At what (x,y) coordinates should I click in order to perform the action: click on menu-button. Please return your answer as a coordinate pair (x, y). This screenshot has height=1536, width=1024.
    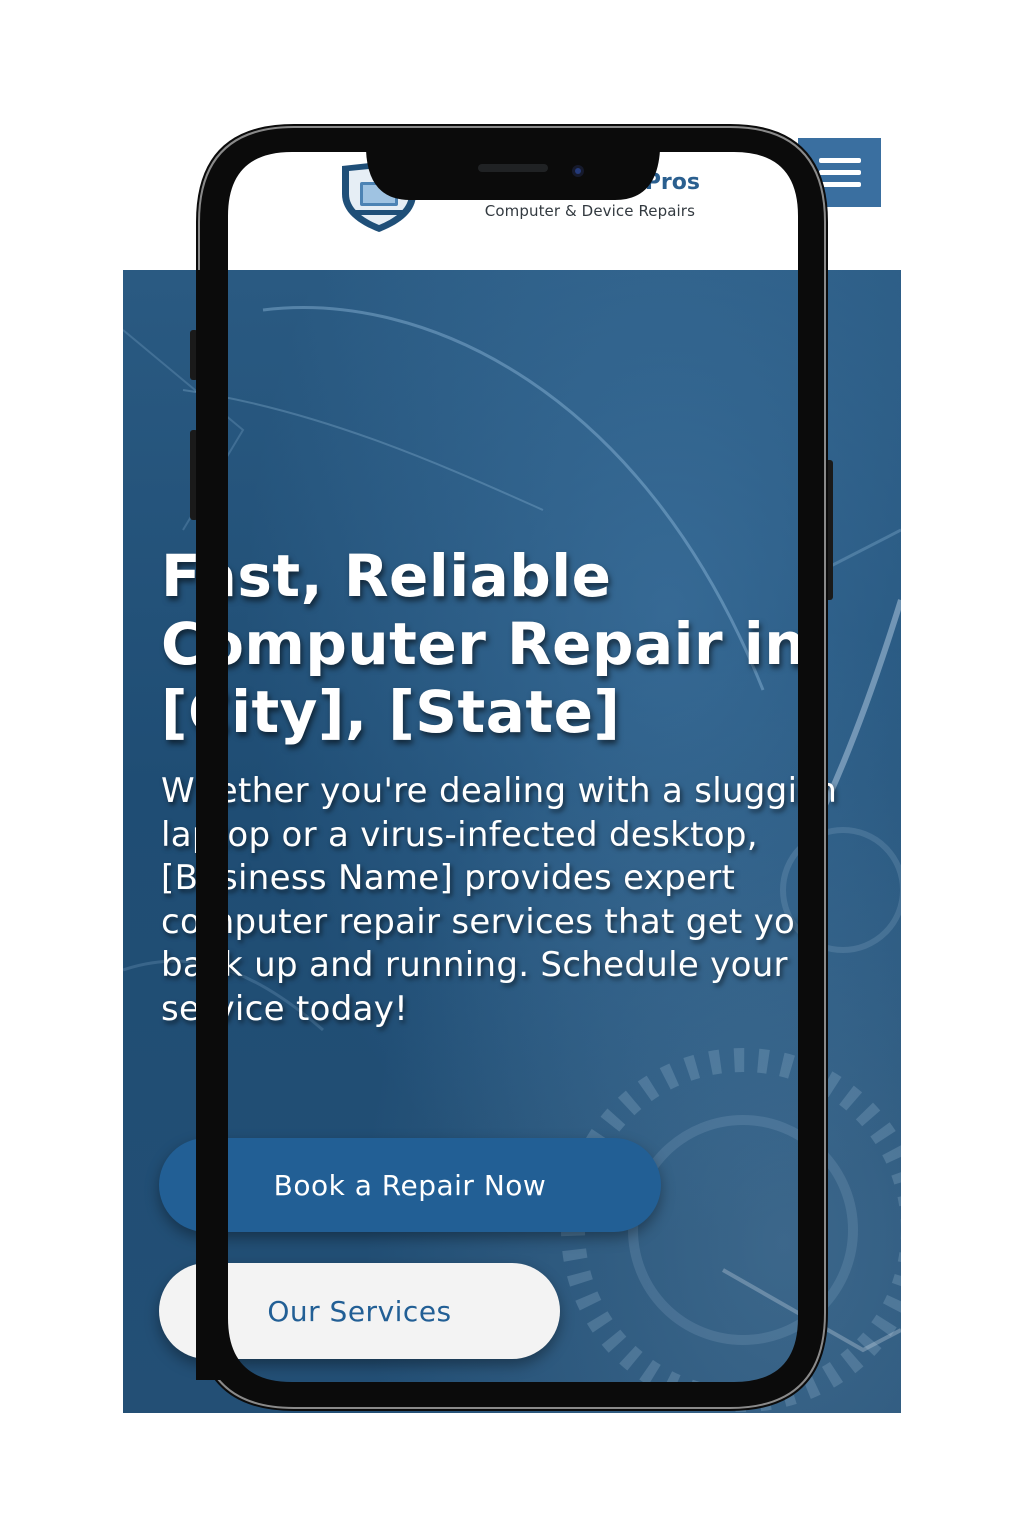
    Looking at the image, I should click on (839, 172).